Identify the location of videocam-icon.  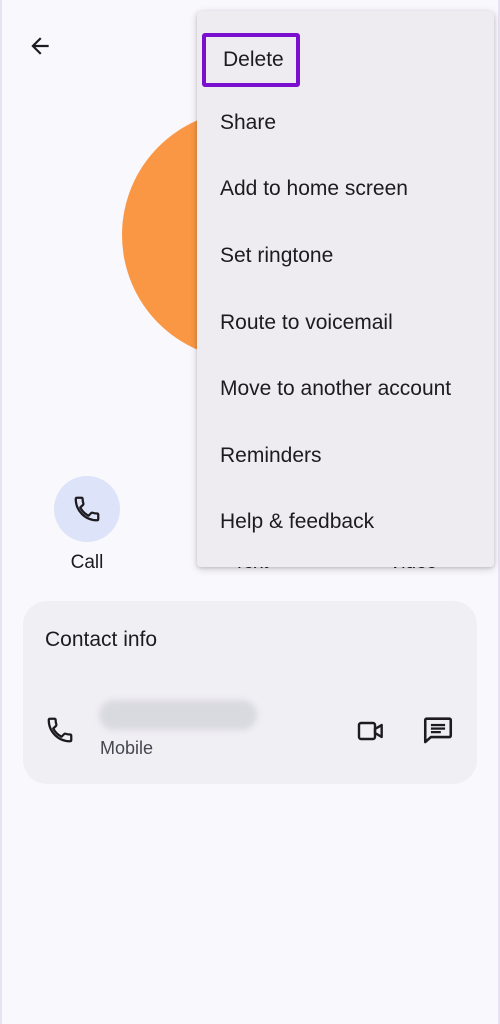
(370, 731).